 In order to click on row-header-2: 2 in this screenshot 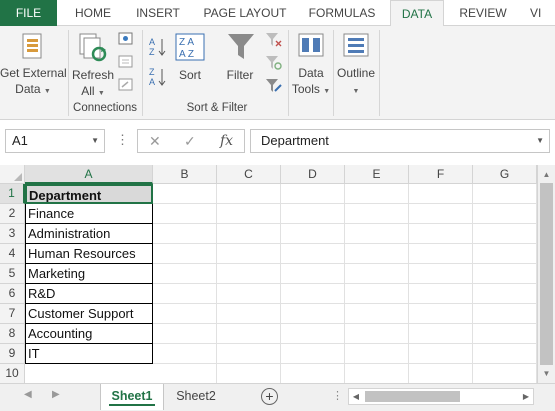, I will do `click(12, 214)`.